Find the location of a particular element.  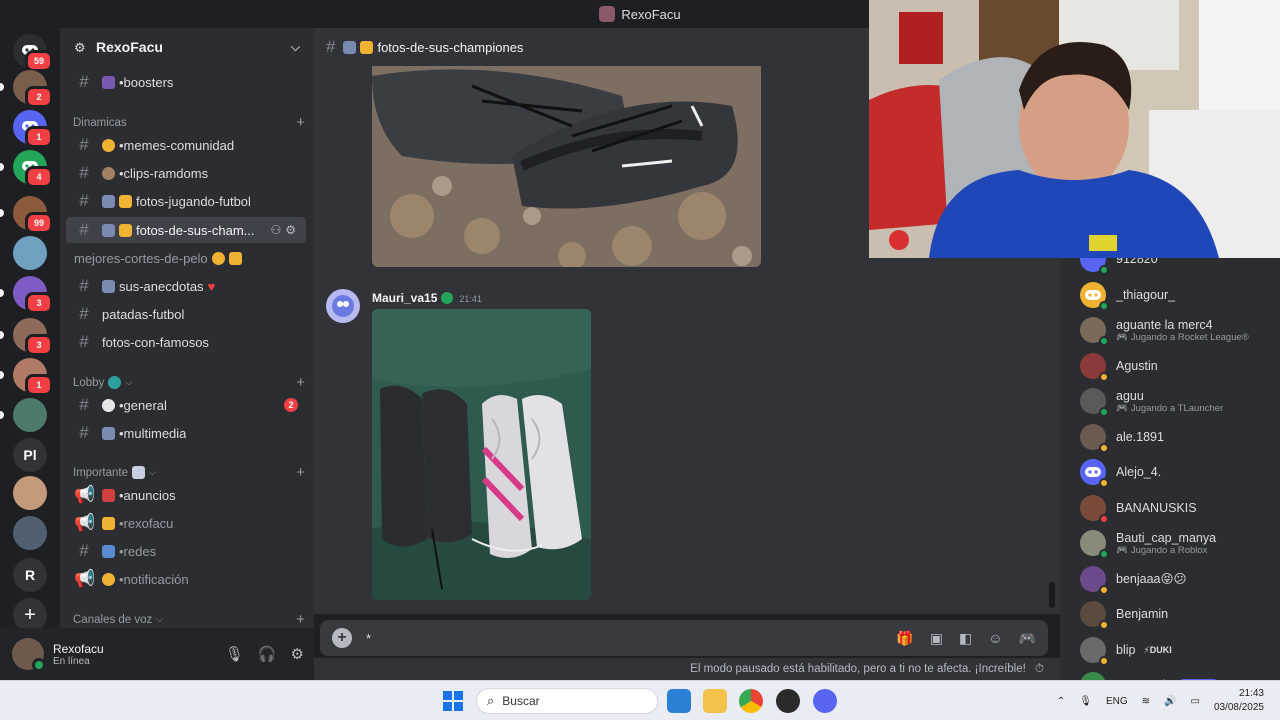

member-item: CactusFire✓ APP is located at coordinates (1178, 674).